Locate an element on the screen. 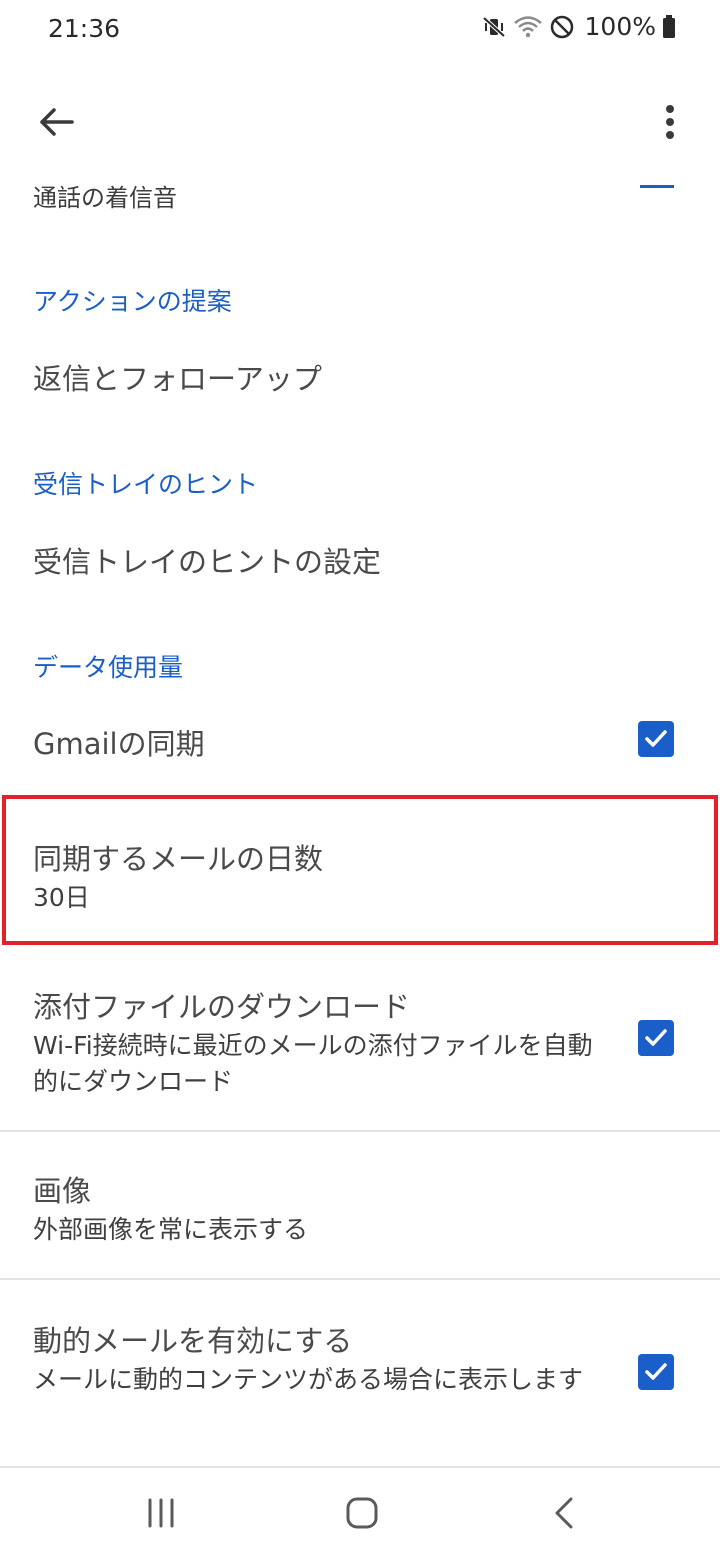 This screenshot has width=720, height=1560. setting-gmail-sync: Gmailの同期 is located at coordinates (360, 742).